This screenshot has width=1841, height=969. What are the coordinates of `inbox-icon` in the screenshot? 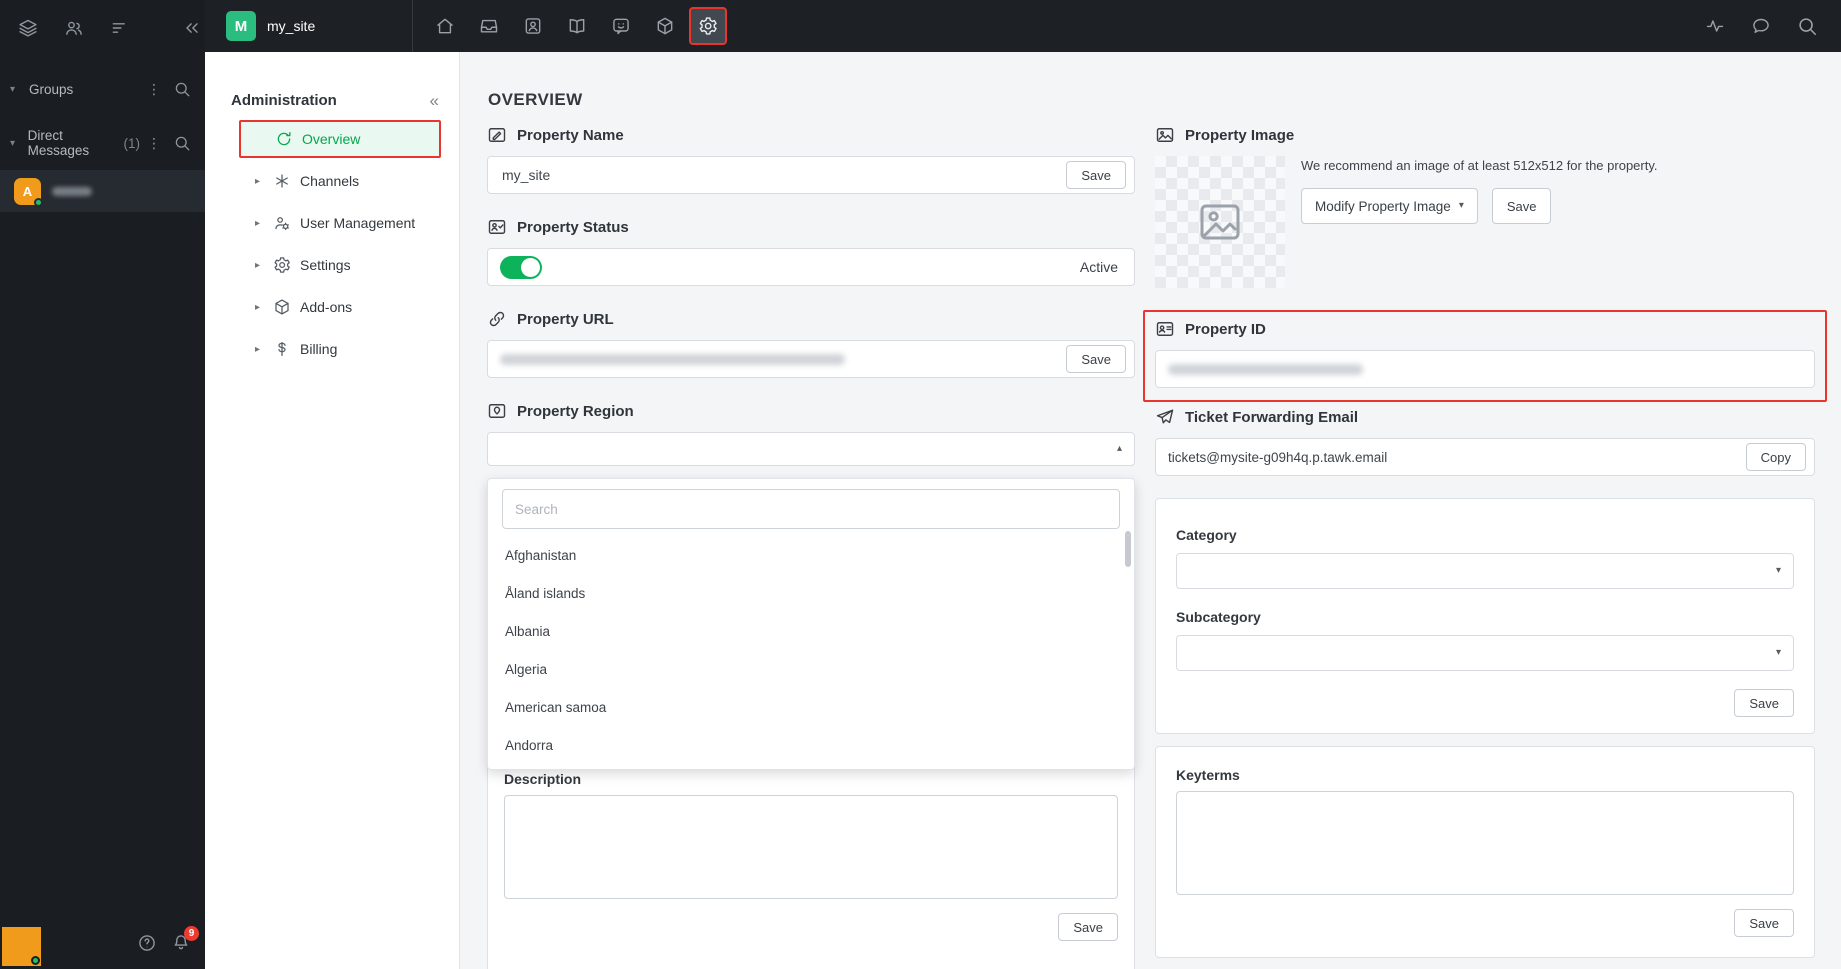 It's located at (489, 26).